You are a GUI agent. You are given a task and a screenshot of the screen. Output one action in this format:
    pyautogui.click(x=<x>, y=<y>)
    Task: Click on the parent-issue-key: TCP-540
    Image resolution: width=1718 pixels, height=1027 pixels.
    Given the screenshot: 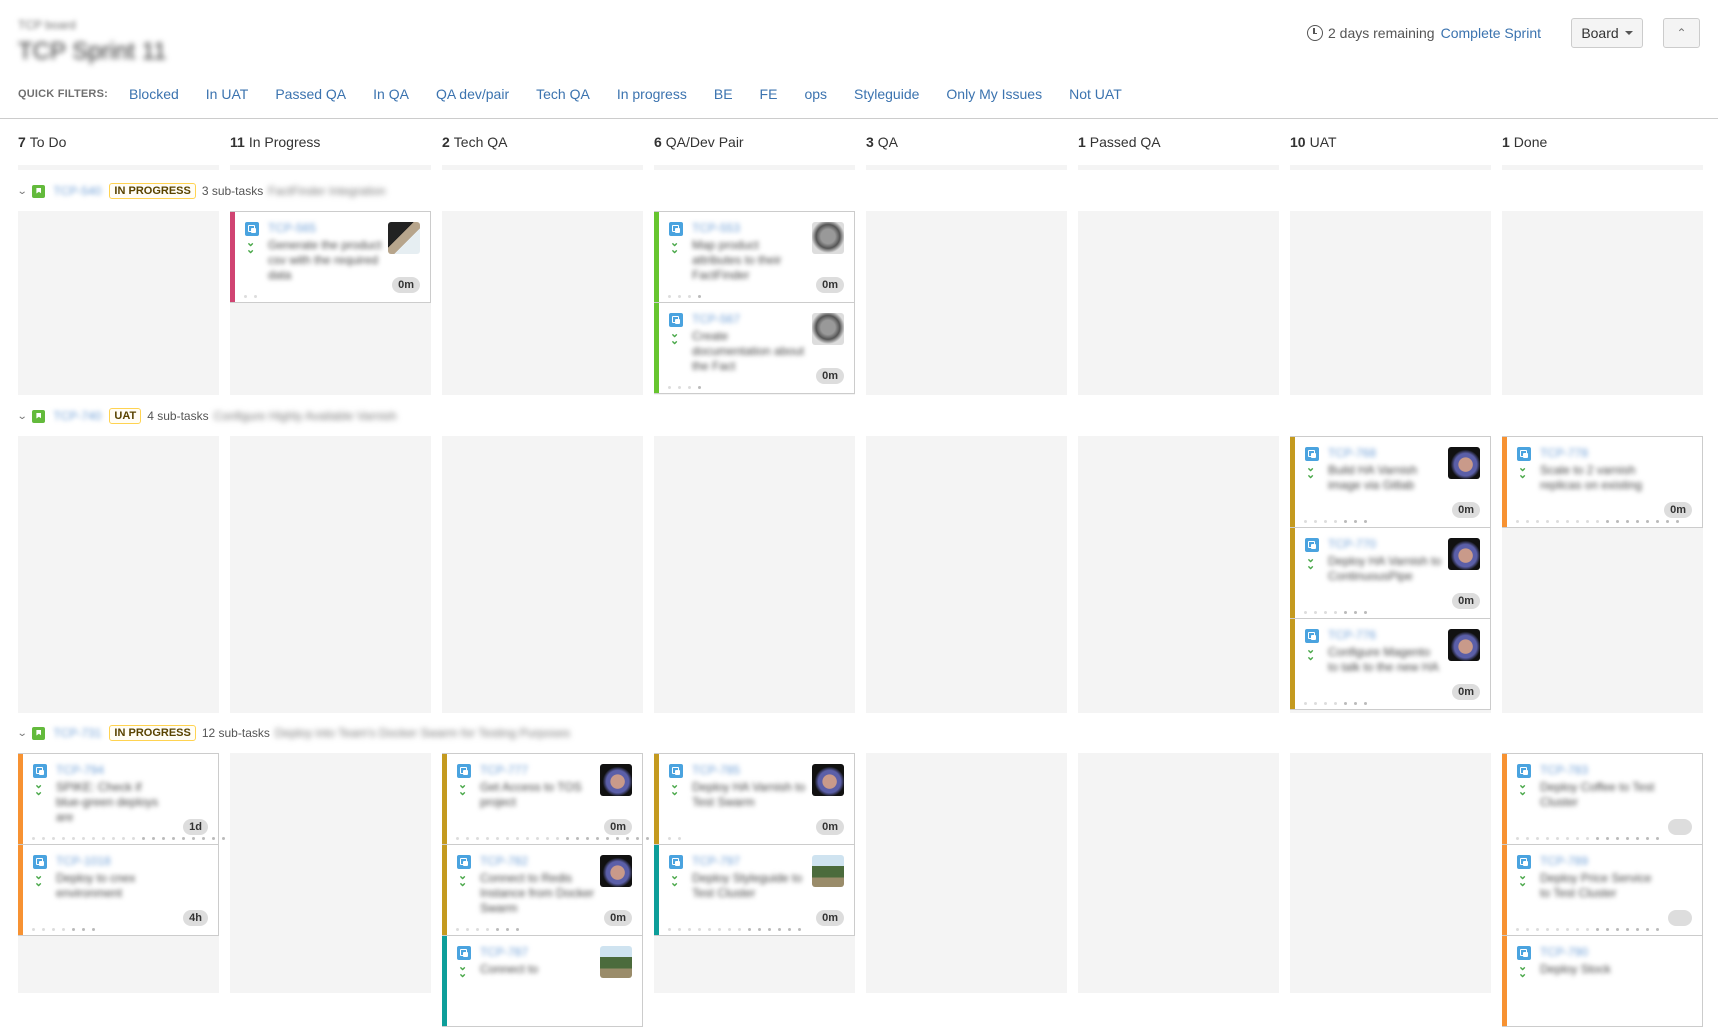 What is the action you would take?
    pyautogui.click(x=77, y=191)
    